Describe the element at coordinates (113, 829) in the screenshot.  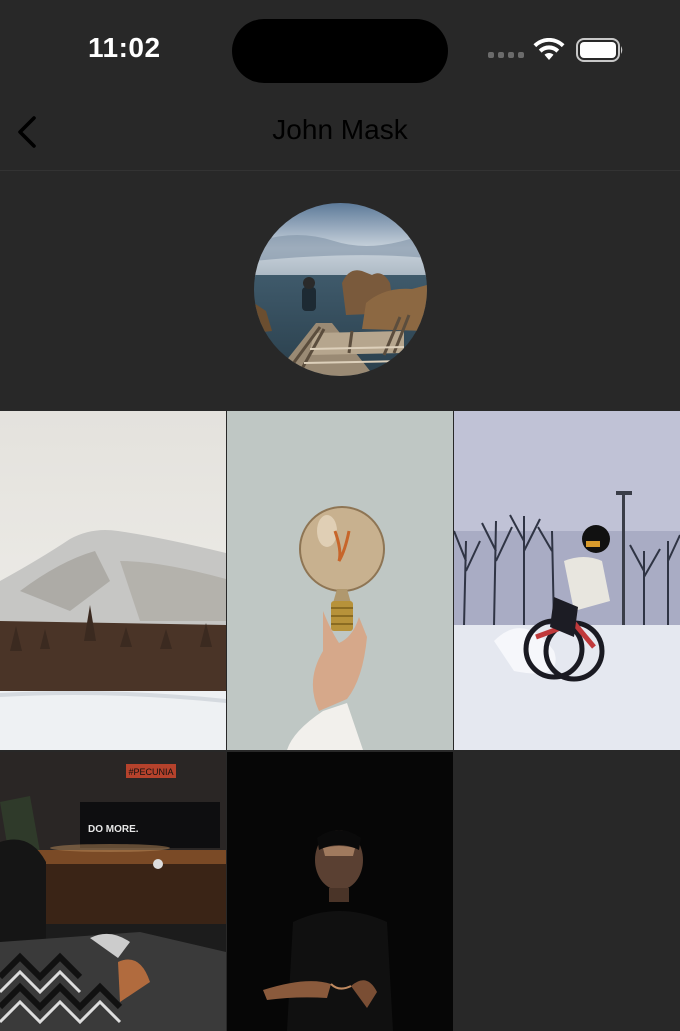
I see `desk-screen-text: DO MORE.` at that location.